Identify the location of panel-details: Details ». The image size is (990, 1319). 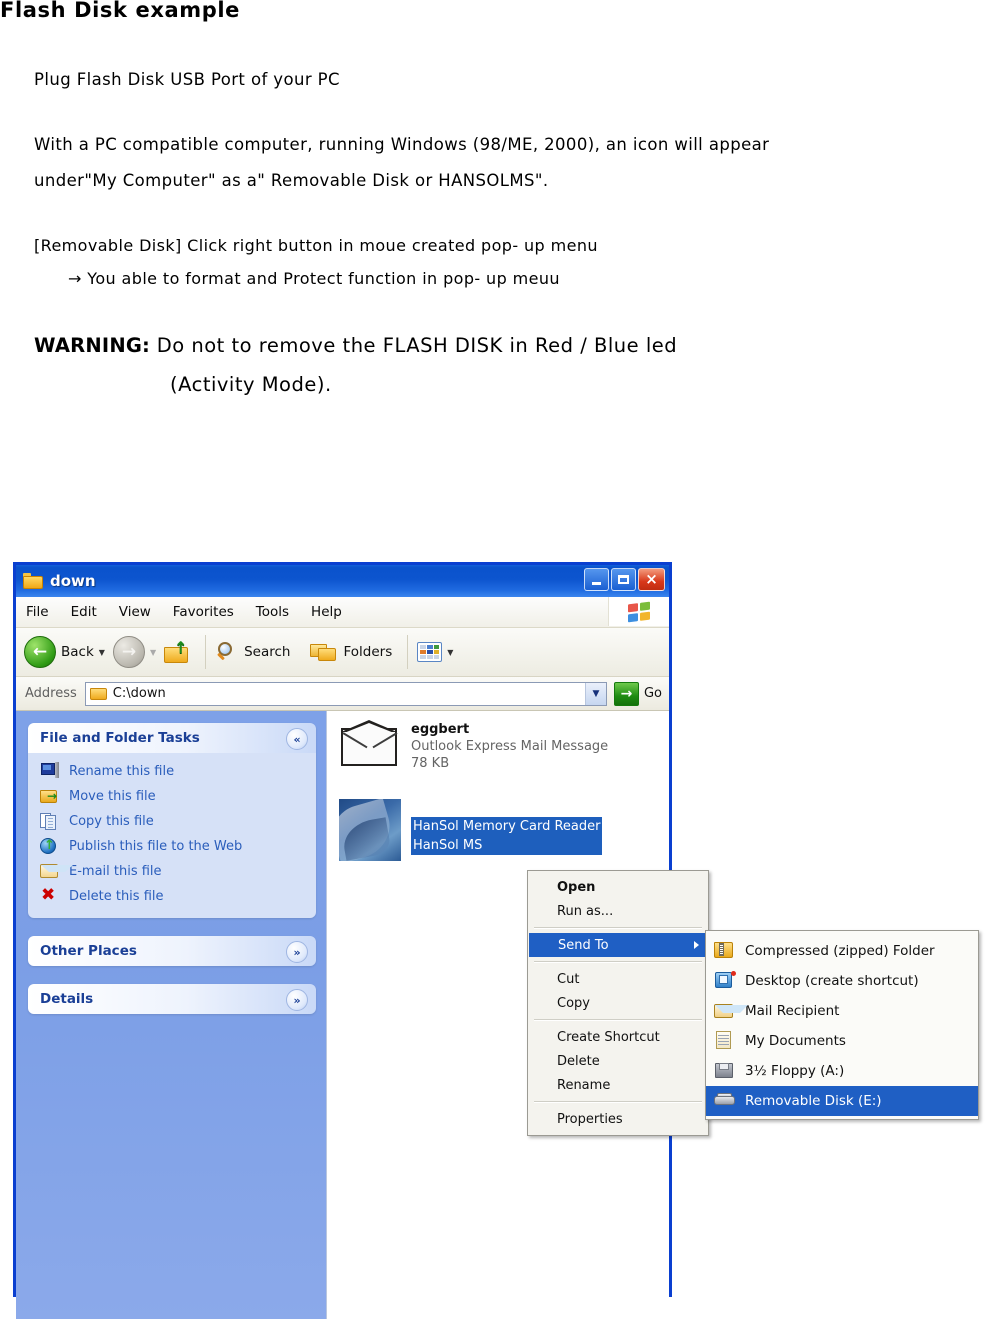
(172, 999).